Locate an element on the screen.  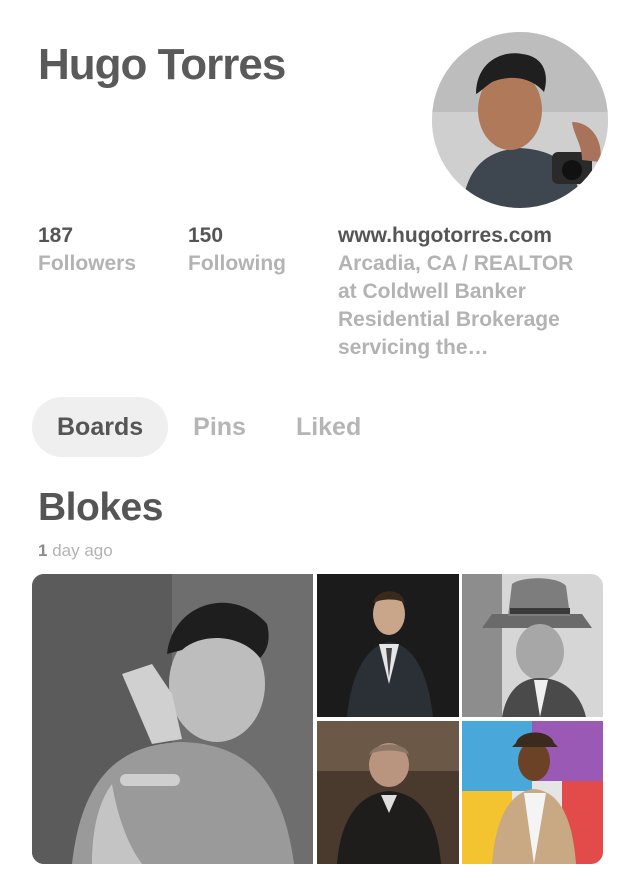
profile-name: Hugo Torres is located at coordinates (162, 64).